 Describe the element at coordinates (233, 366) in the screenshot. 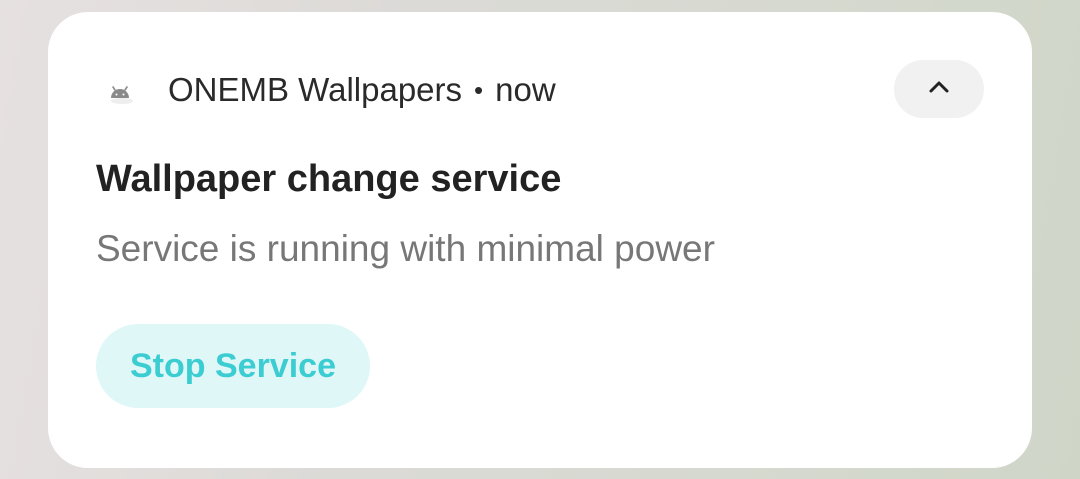

I see `stop-service-button: Stop Service` at that location.